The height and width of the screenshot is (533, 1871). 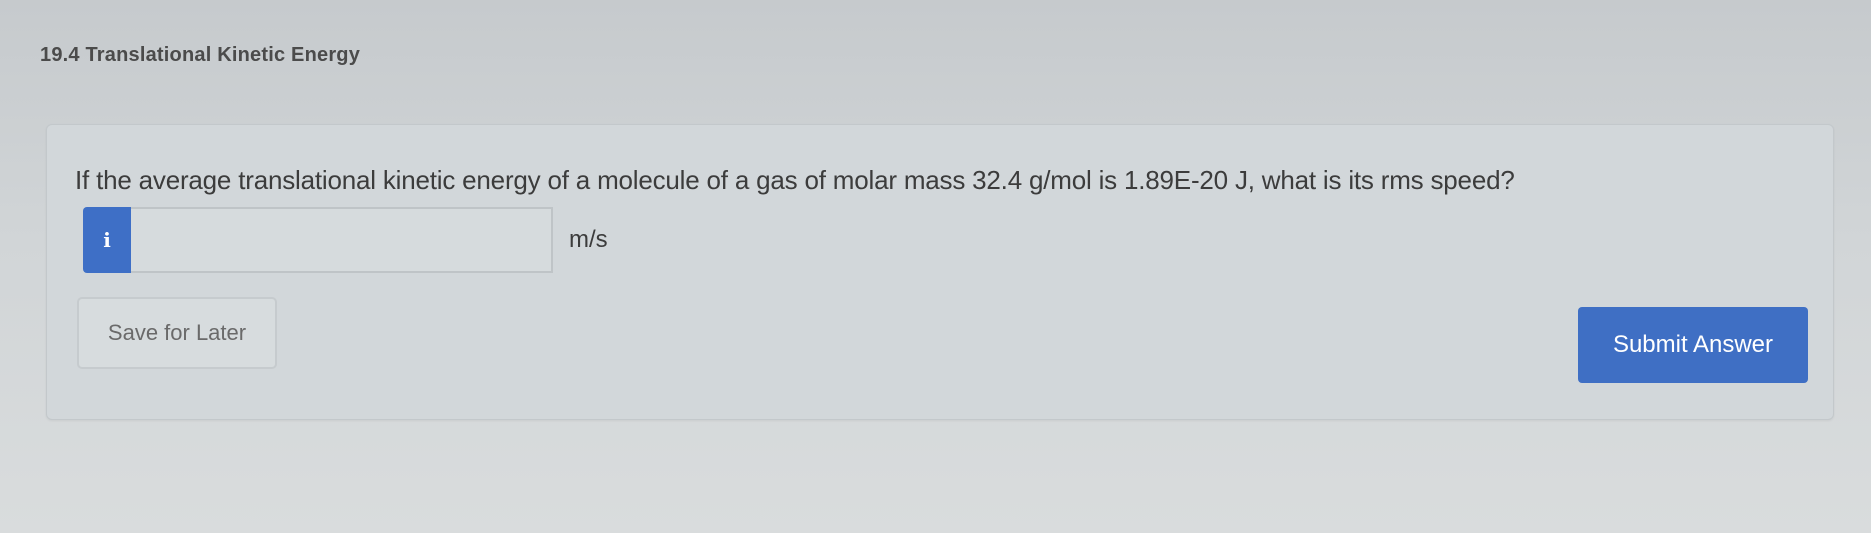 I want to click on answer-row: i m/s, so click(x=345, y=240).